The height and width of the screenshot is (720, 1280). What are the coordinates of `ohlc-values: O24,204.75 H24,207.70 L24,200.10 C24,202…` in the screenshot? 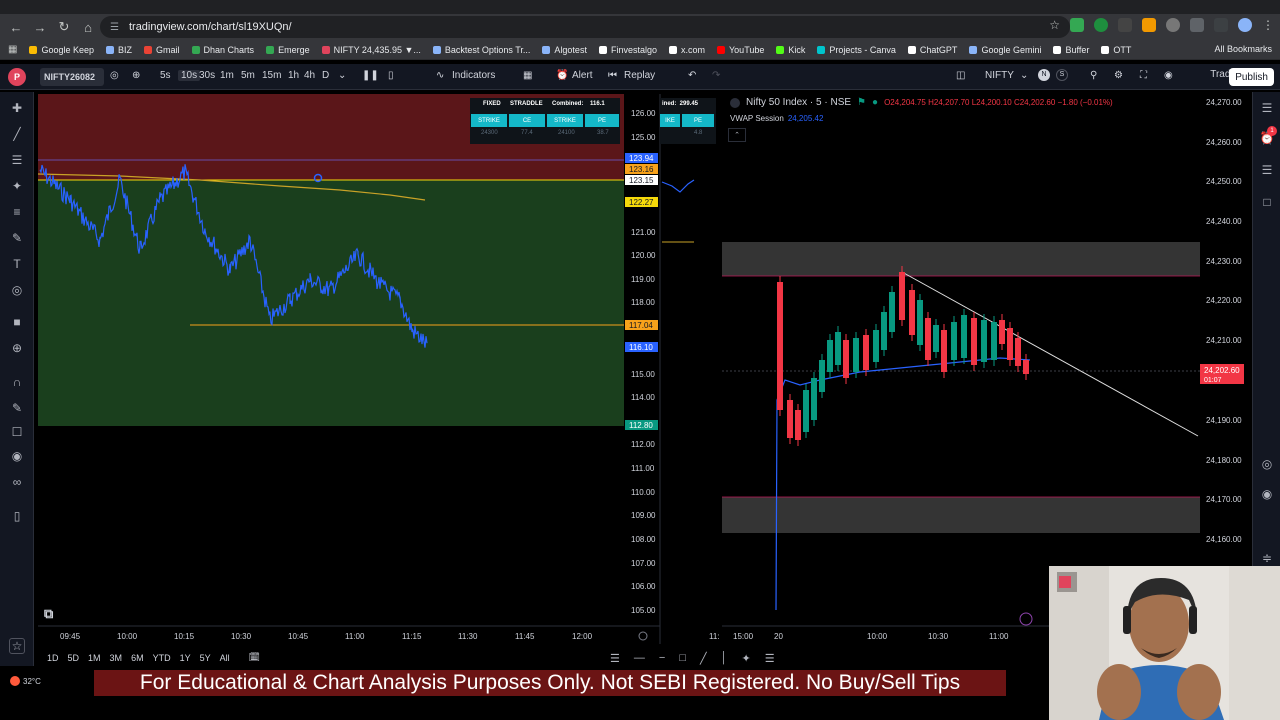 It's located at (998, 102).